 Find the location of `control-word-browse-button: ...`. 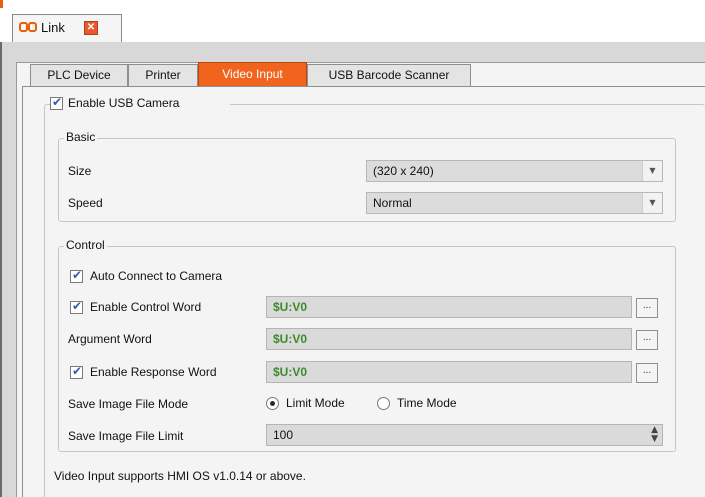

control-word-browse-button: ... is located at coordinates (647, 308).